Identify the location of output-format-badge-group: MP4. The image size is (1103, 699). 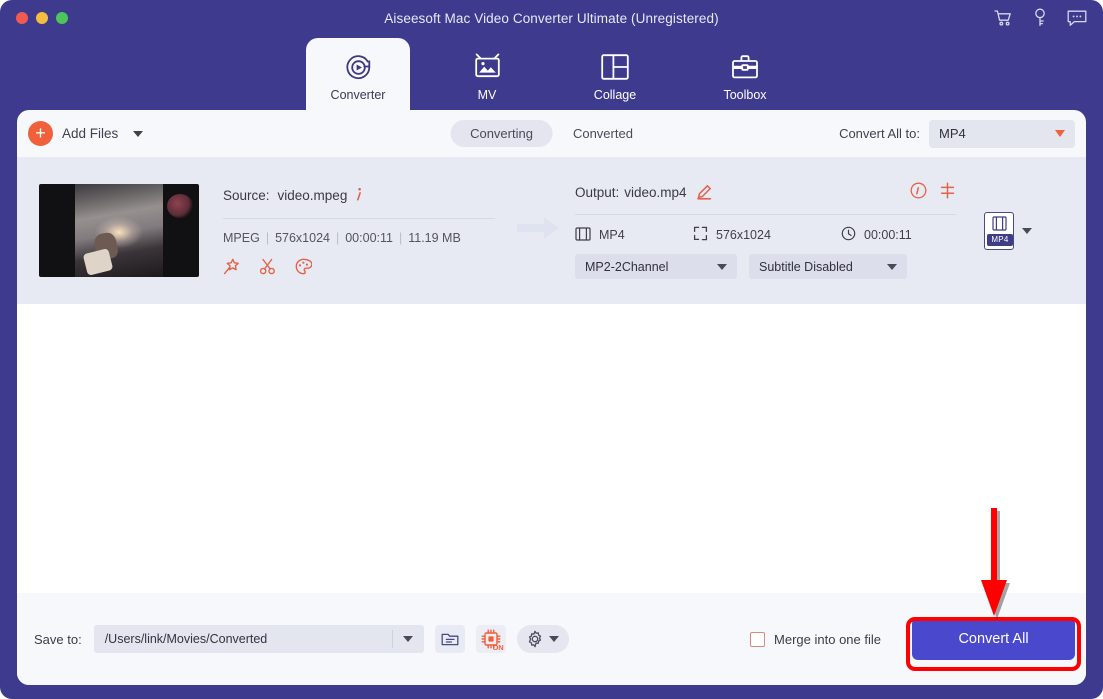
(1008, 230).